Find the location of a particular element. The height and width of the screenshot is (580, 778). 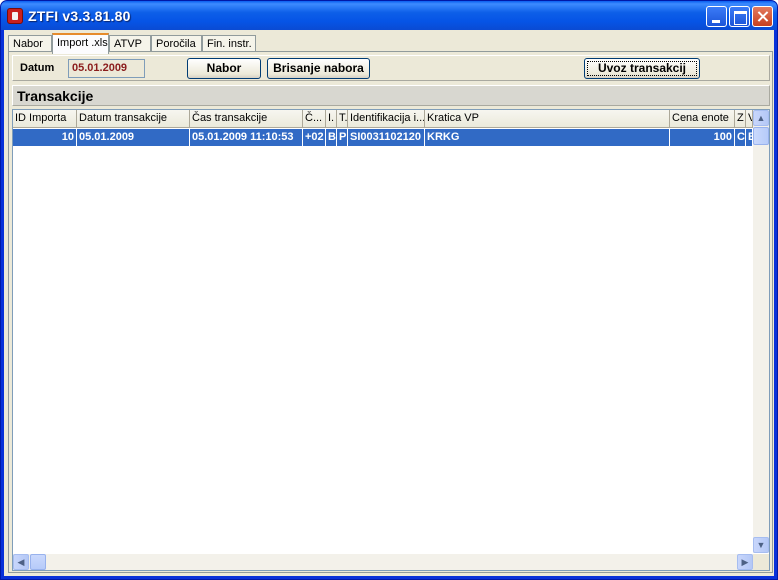

table-cell: C is located at coordinates (740, 137).